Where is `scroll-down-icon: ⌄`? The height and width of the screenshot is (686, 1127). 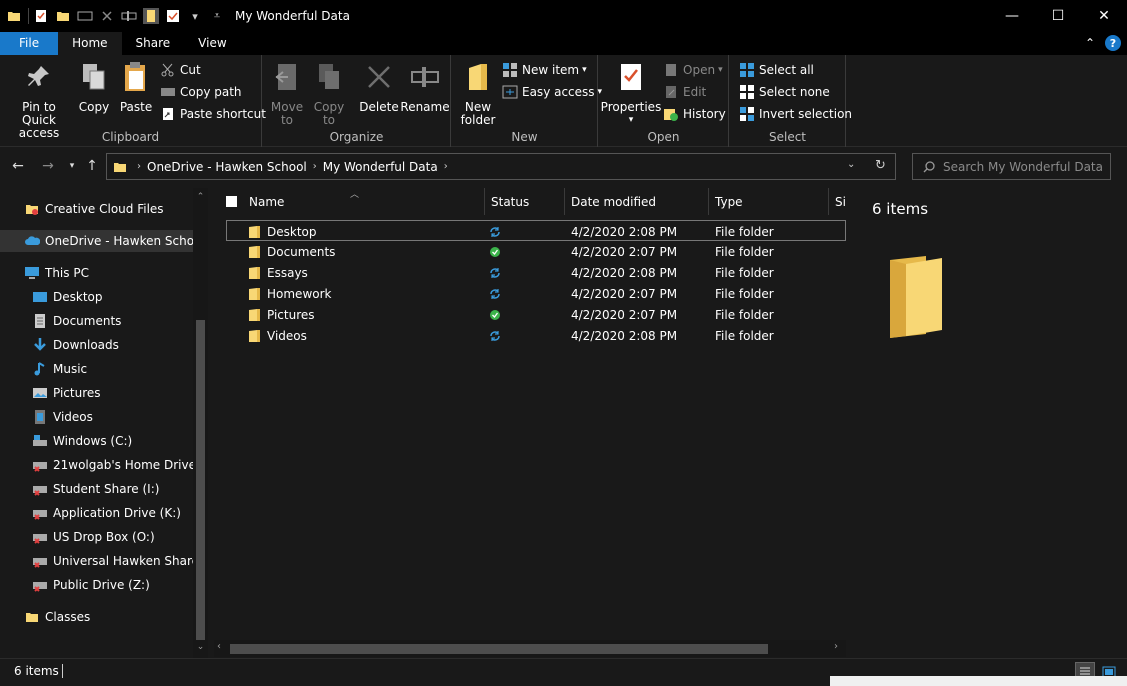 scroll-down-icon: ⌄ is located at coordinates (200, 647).